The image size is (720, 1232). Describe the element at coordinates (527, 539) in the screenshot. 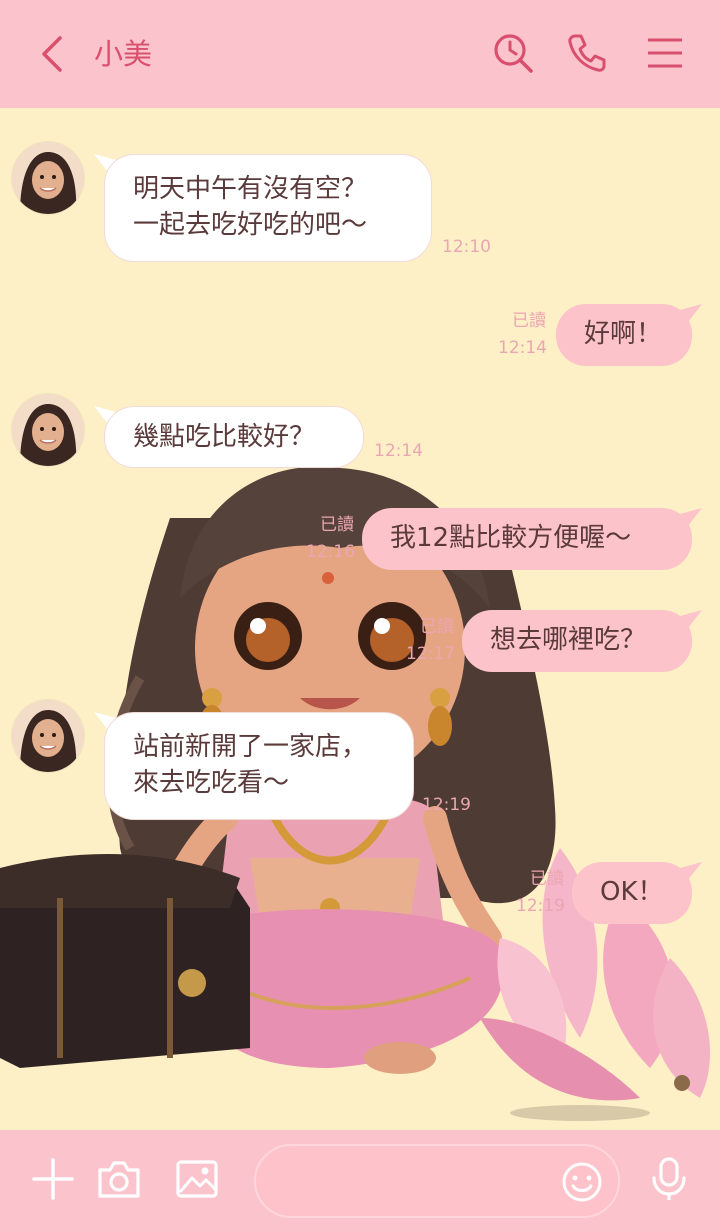

I see `message-bubble-outgoing: 我12點比較方便喔～` at that location.